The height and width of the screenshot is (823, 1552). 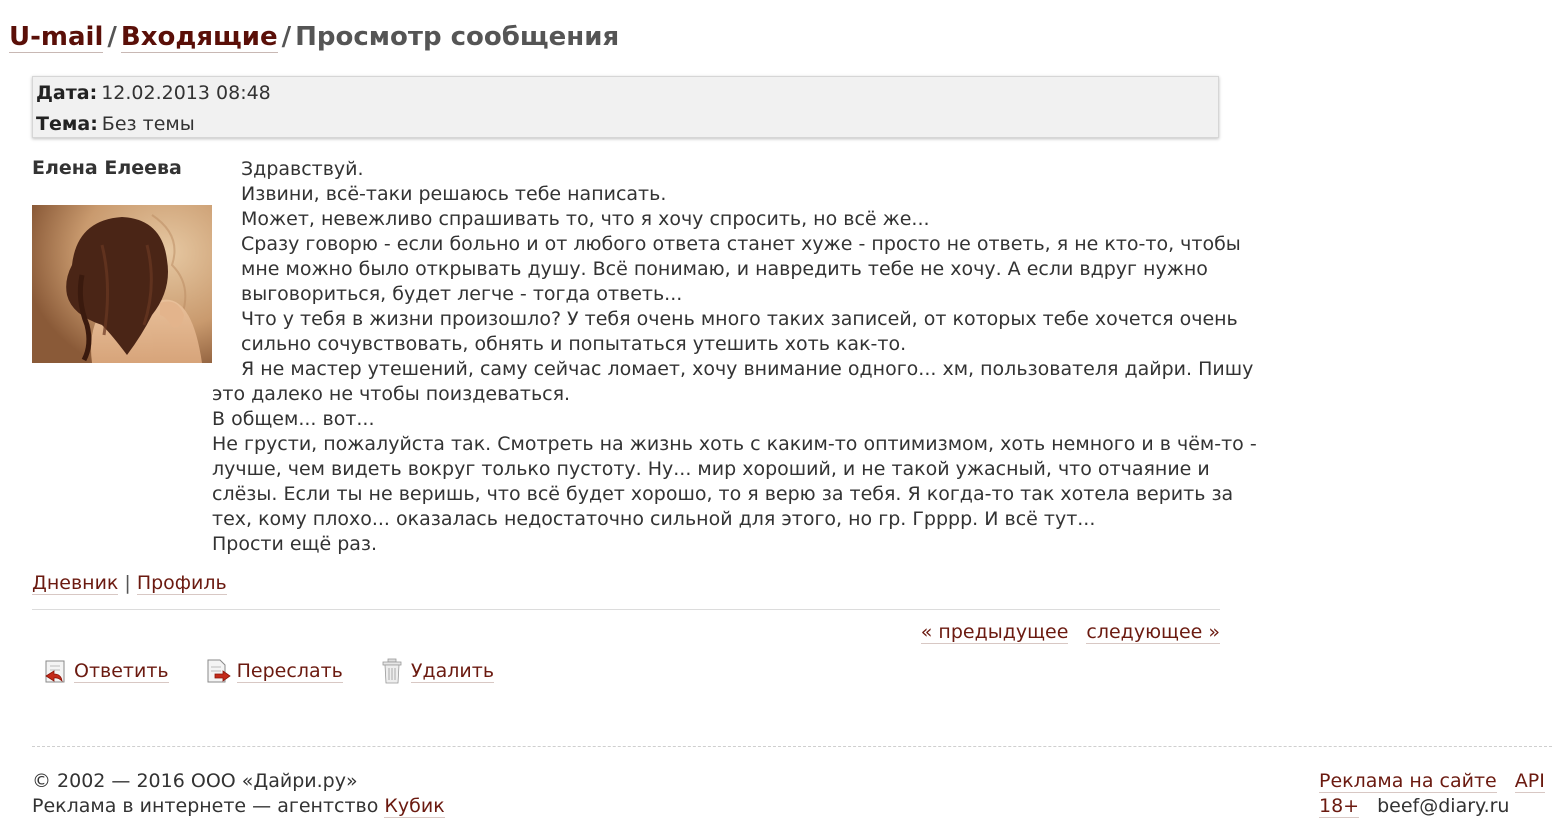 I want to click on date-value: 12.02.2013 08:48, so click(x=186, y=93).